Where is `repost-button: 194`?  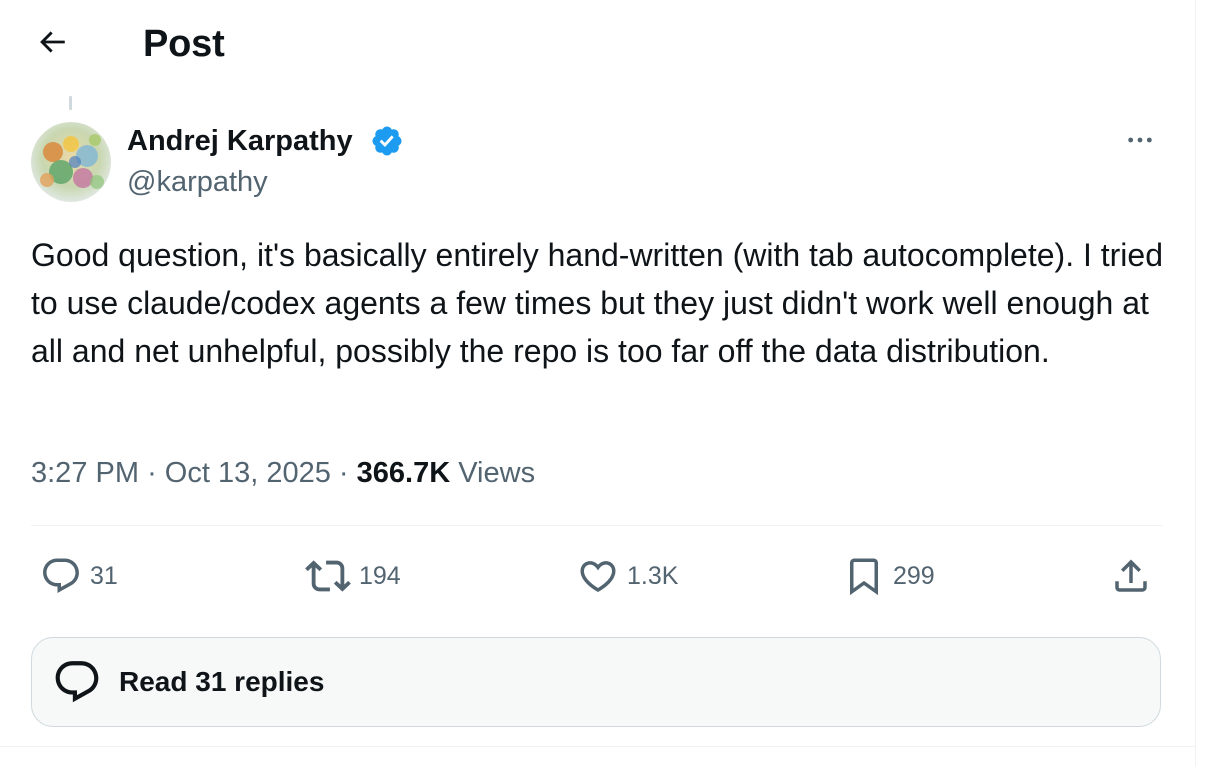
repost-button: 194 is located at coordinates (353, 576).